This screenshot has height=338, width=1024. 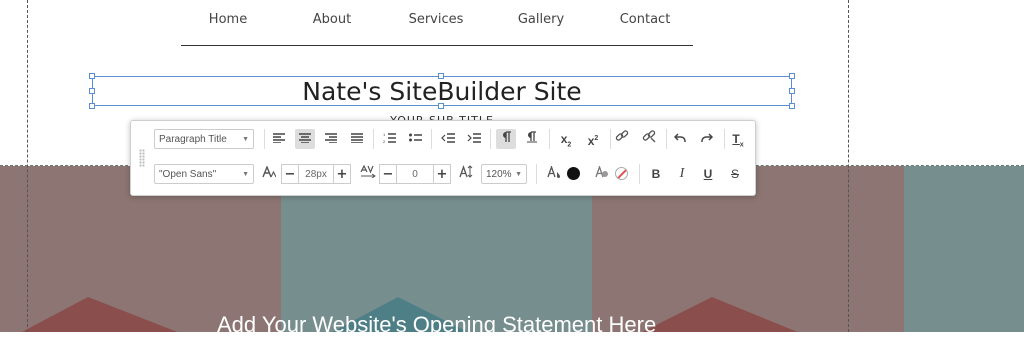 What do you see at coordinates (622, 135) in the screenshot?
I see `link-icon` at bounding box center [622, 135].